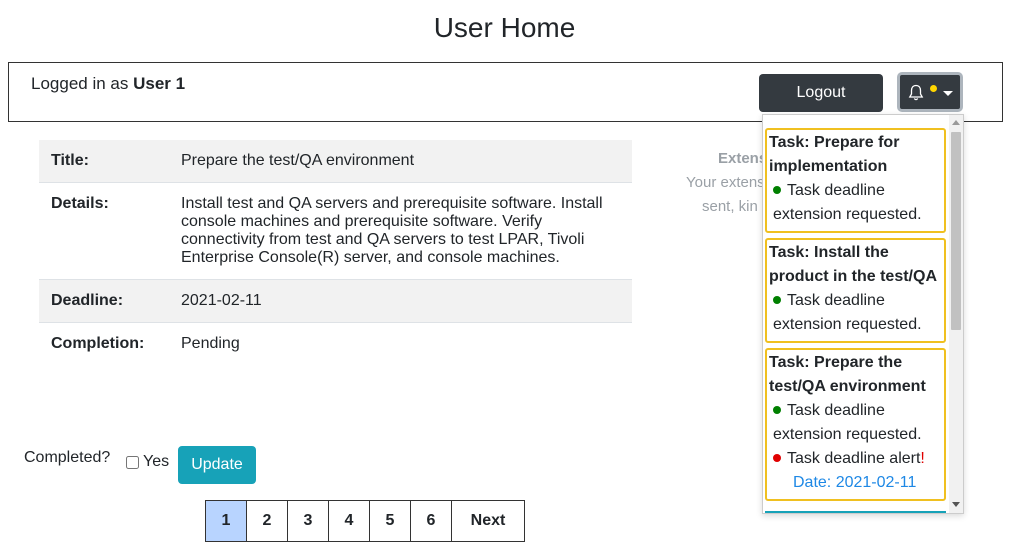 The height and width of the screenshot is (554, 1009). Describe the element at coordinates (933, 88) in the screenshot. I see `unread-indicator-dot` at that location.